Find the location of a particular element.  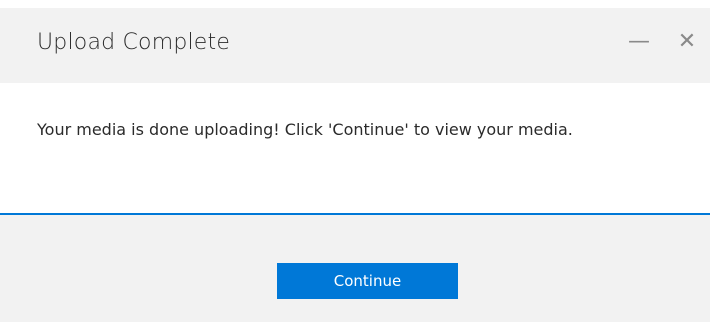

close-button: ✕ is located at coordinates (687, 41).